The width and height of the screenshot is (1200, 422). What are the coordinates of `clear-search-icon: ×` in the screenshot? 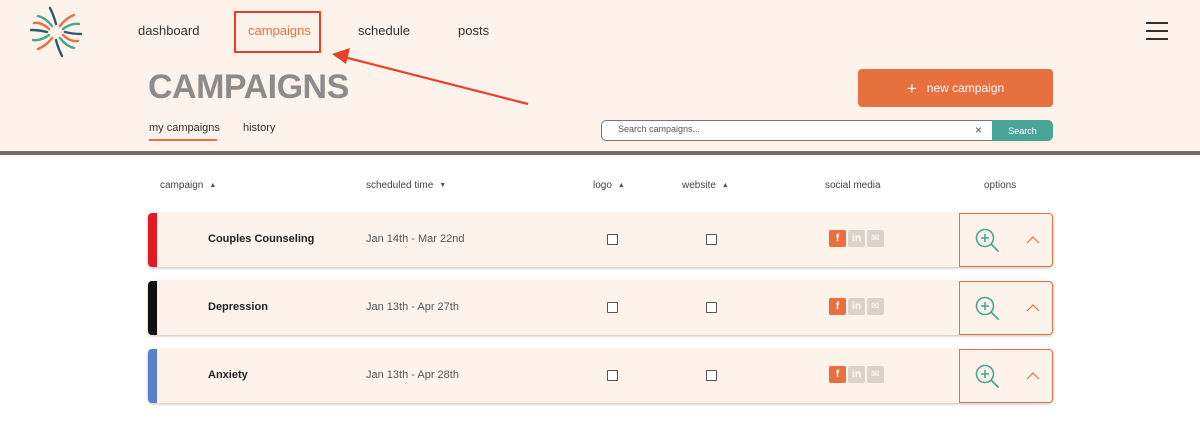 It's located at (978, 130).